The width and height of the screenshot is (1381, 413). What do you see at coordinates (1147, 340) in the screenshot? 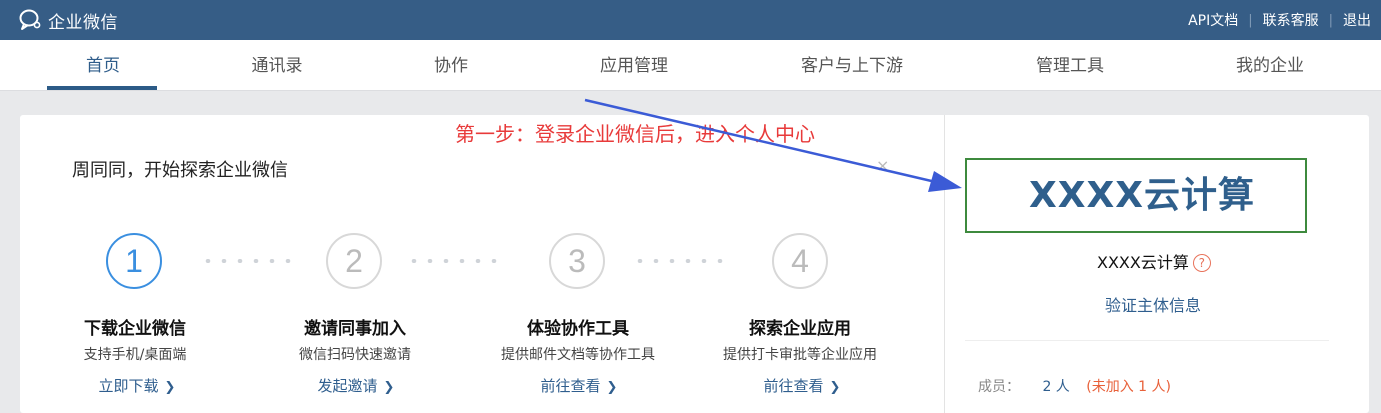
I see `divider` at bounding box center [1147, 340].